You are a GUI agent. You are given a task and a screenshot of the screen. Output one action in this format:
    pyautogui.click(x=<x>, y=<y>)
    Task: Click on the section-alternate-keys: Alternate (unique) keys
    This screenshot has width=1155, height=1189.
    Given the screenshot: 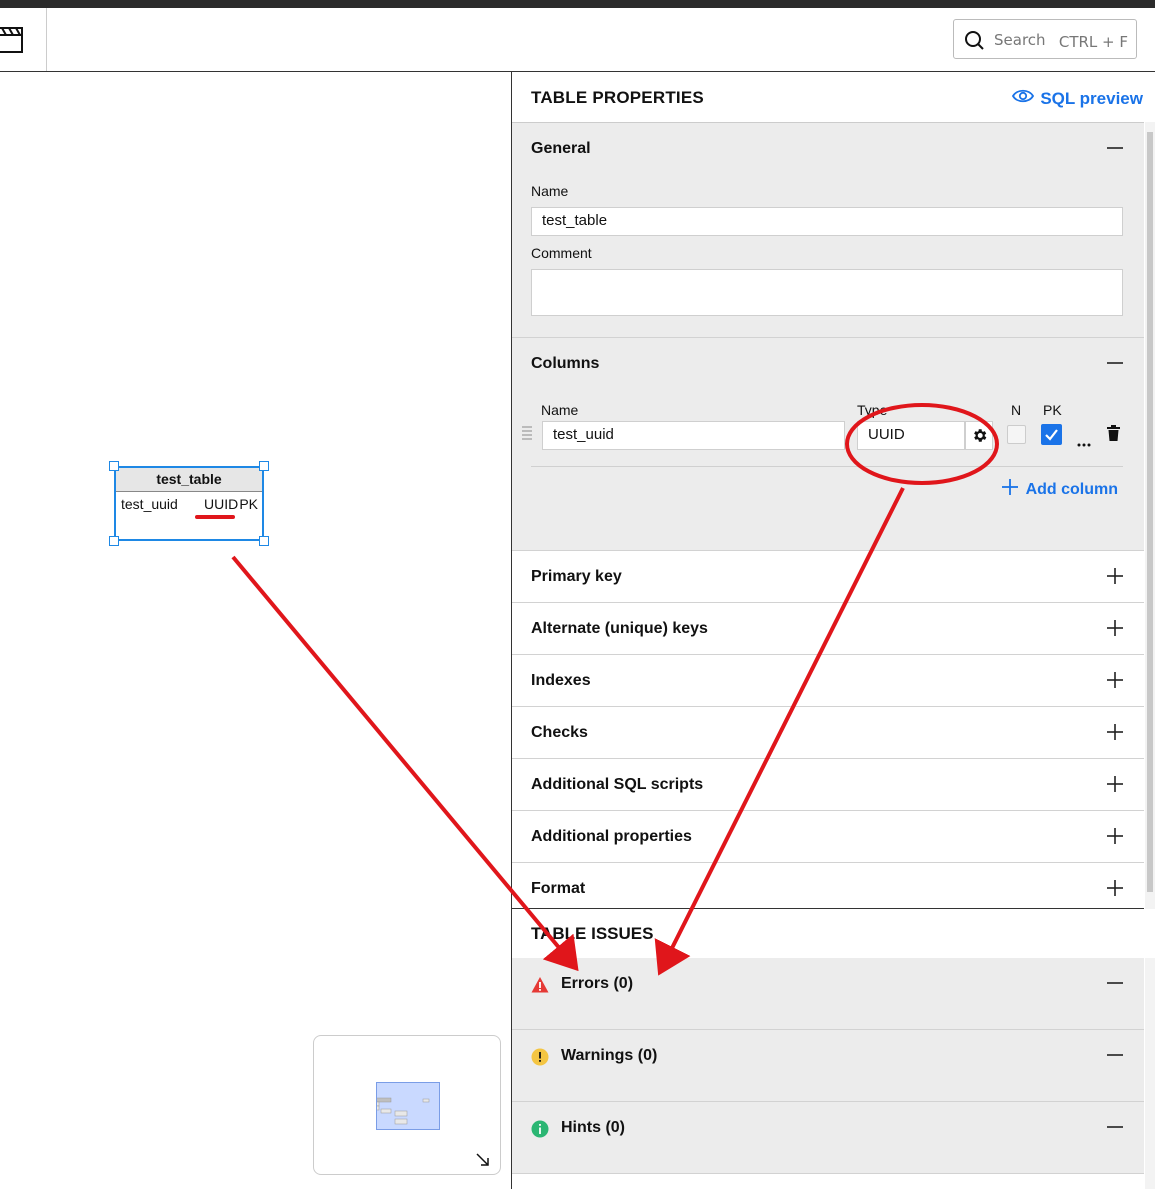 What is the action you would take?
    pyautogui.click(x=828, y=629)
    